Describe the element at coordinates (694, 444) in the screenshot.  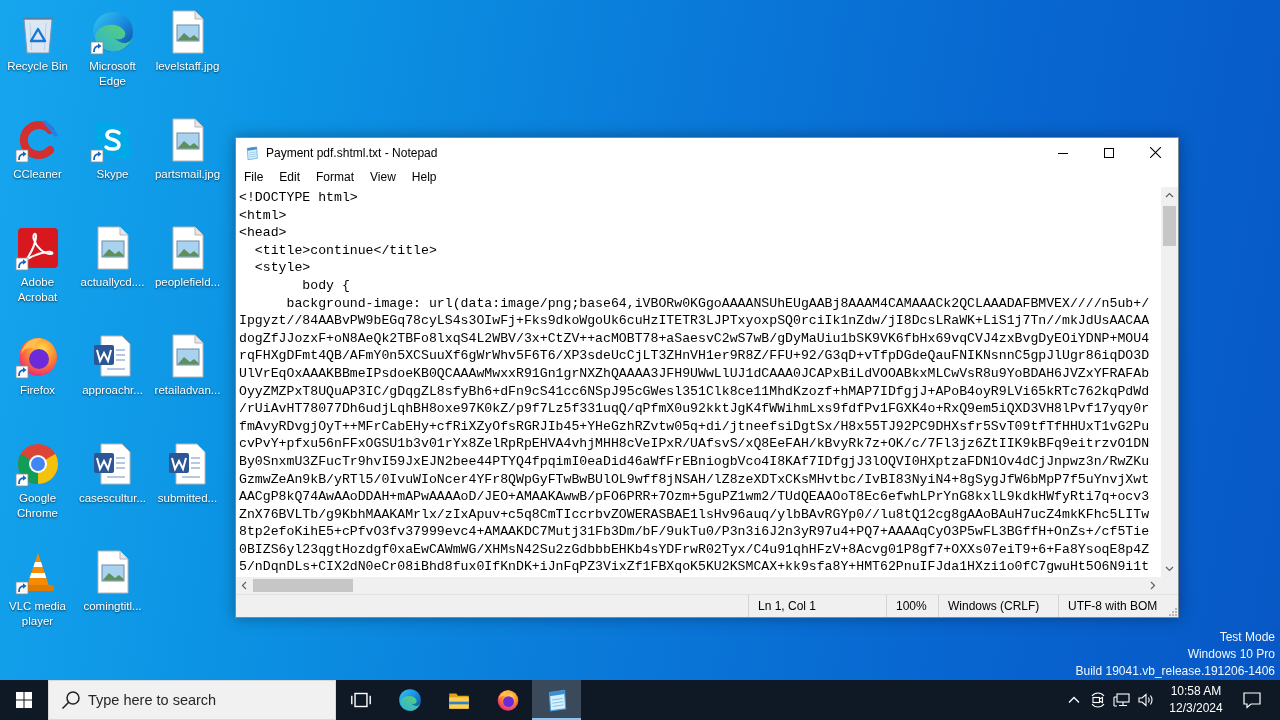
I see `text-line: cvPvY+pfxu56nFFxOGSU1b3v01rYx8ZelRpRpEHVA4vhjMHH8cVeIPxR/UAfsvS/xQ8EeFAH/kBvyRk7z+OK/c/7Fl3jz6ZtIIK9kBFq9eitrzvO1DN` at that location.